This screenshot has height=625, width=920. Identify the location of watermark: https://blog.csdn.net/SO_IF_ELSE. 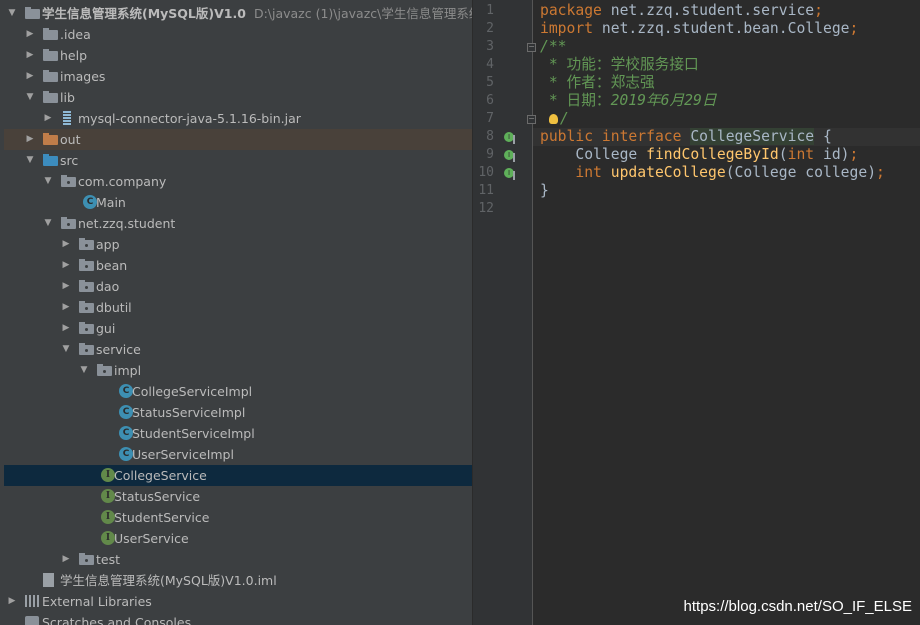
(797, 606).